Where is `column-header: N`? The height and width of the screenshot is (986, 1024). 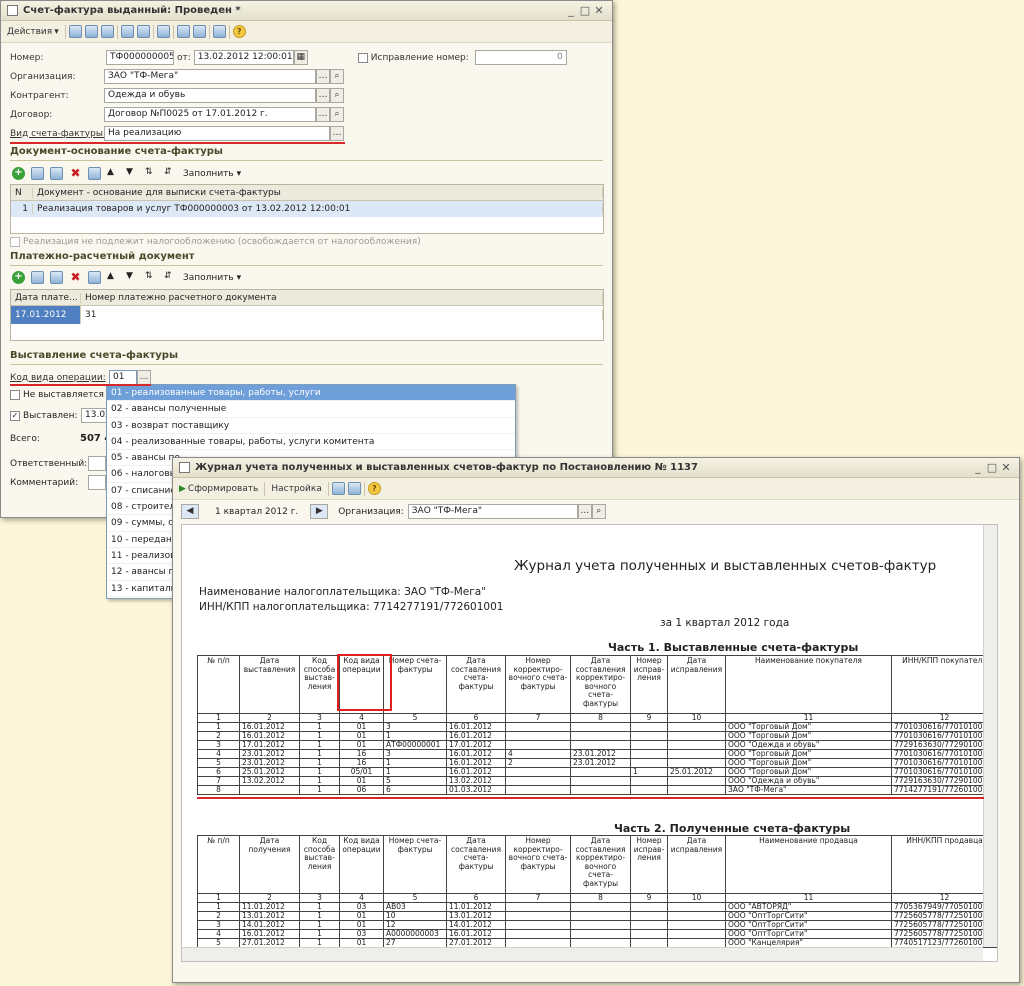 column-header: N is located at coordinates (22, 192).